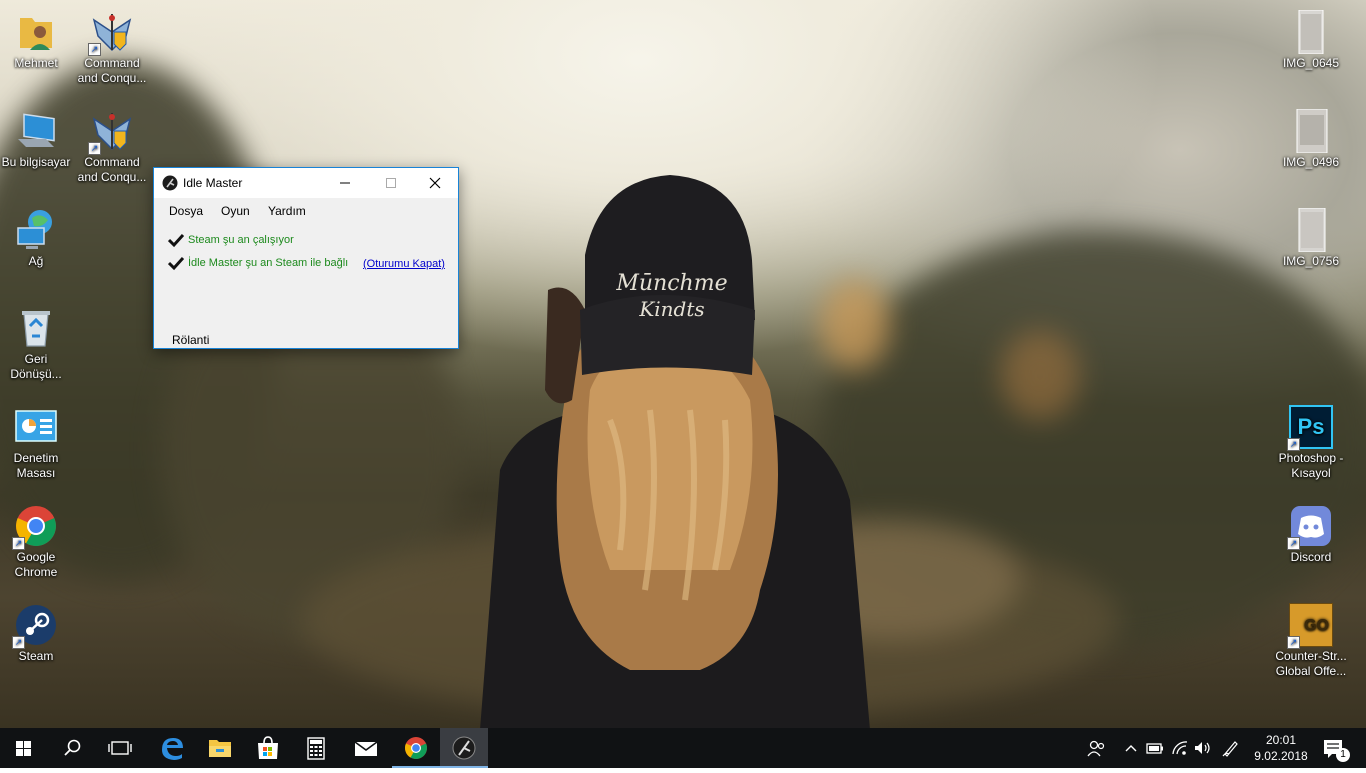 Image resolution: width=1366 pixels, height=773 pixels. I want to click on control-panel-icon, so click(36, 427).